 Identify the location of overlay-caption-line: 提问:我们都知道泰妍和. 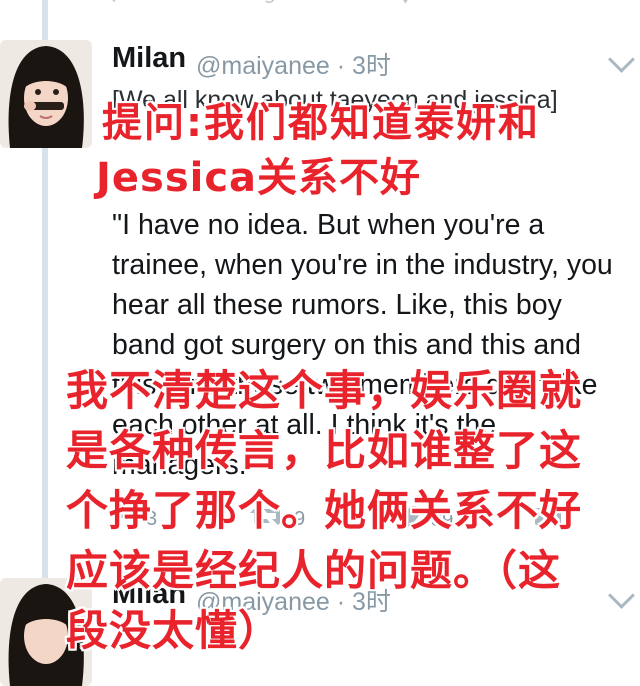
(321, 123).